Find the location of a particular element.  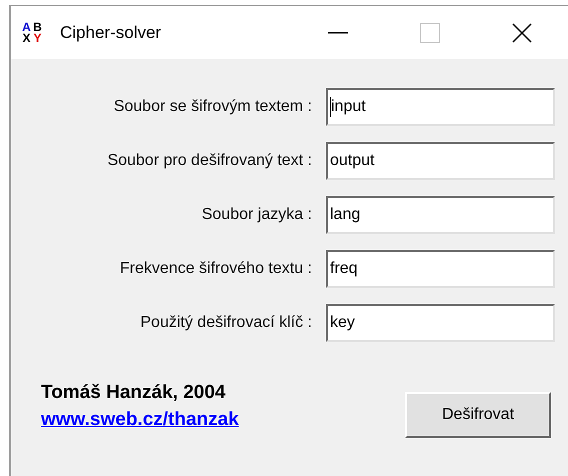

field-label: Použitý dešifrovací klíč : is located at coordinates (226, 323).